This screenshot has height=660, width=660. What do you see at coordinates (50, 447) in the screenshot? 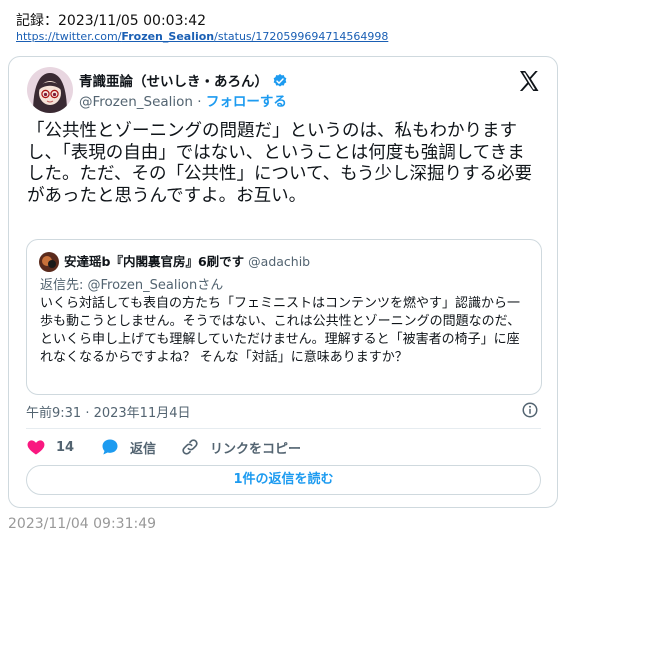
I see `like-button: 14` at bounding box center [50, 447].